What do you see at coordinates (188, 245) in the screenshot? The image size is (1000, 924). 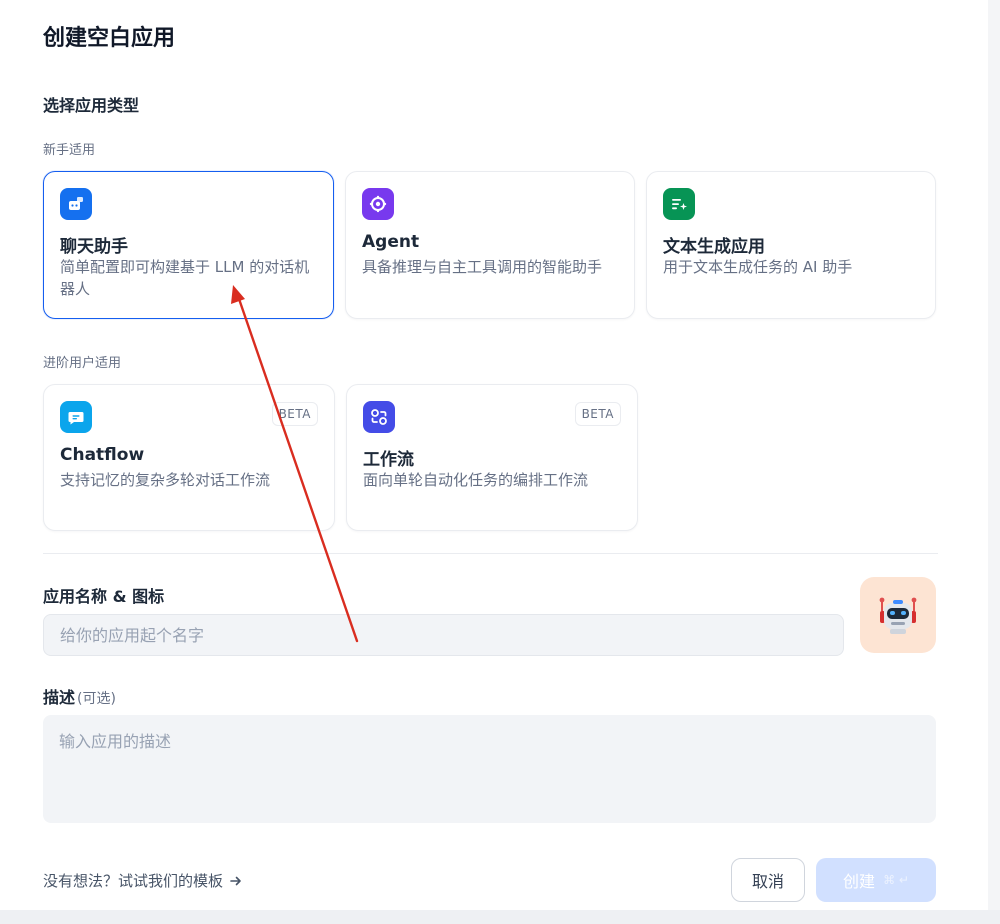 I see `app-type-card-chatbot: 聊天助手 简单配置即可构建基于 LLM 的对话机器人` at bounding box center [188, 245].